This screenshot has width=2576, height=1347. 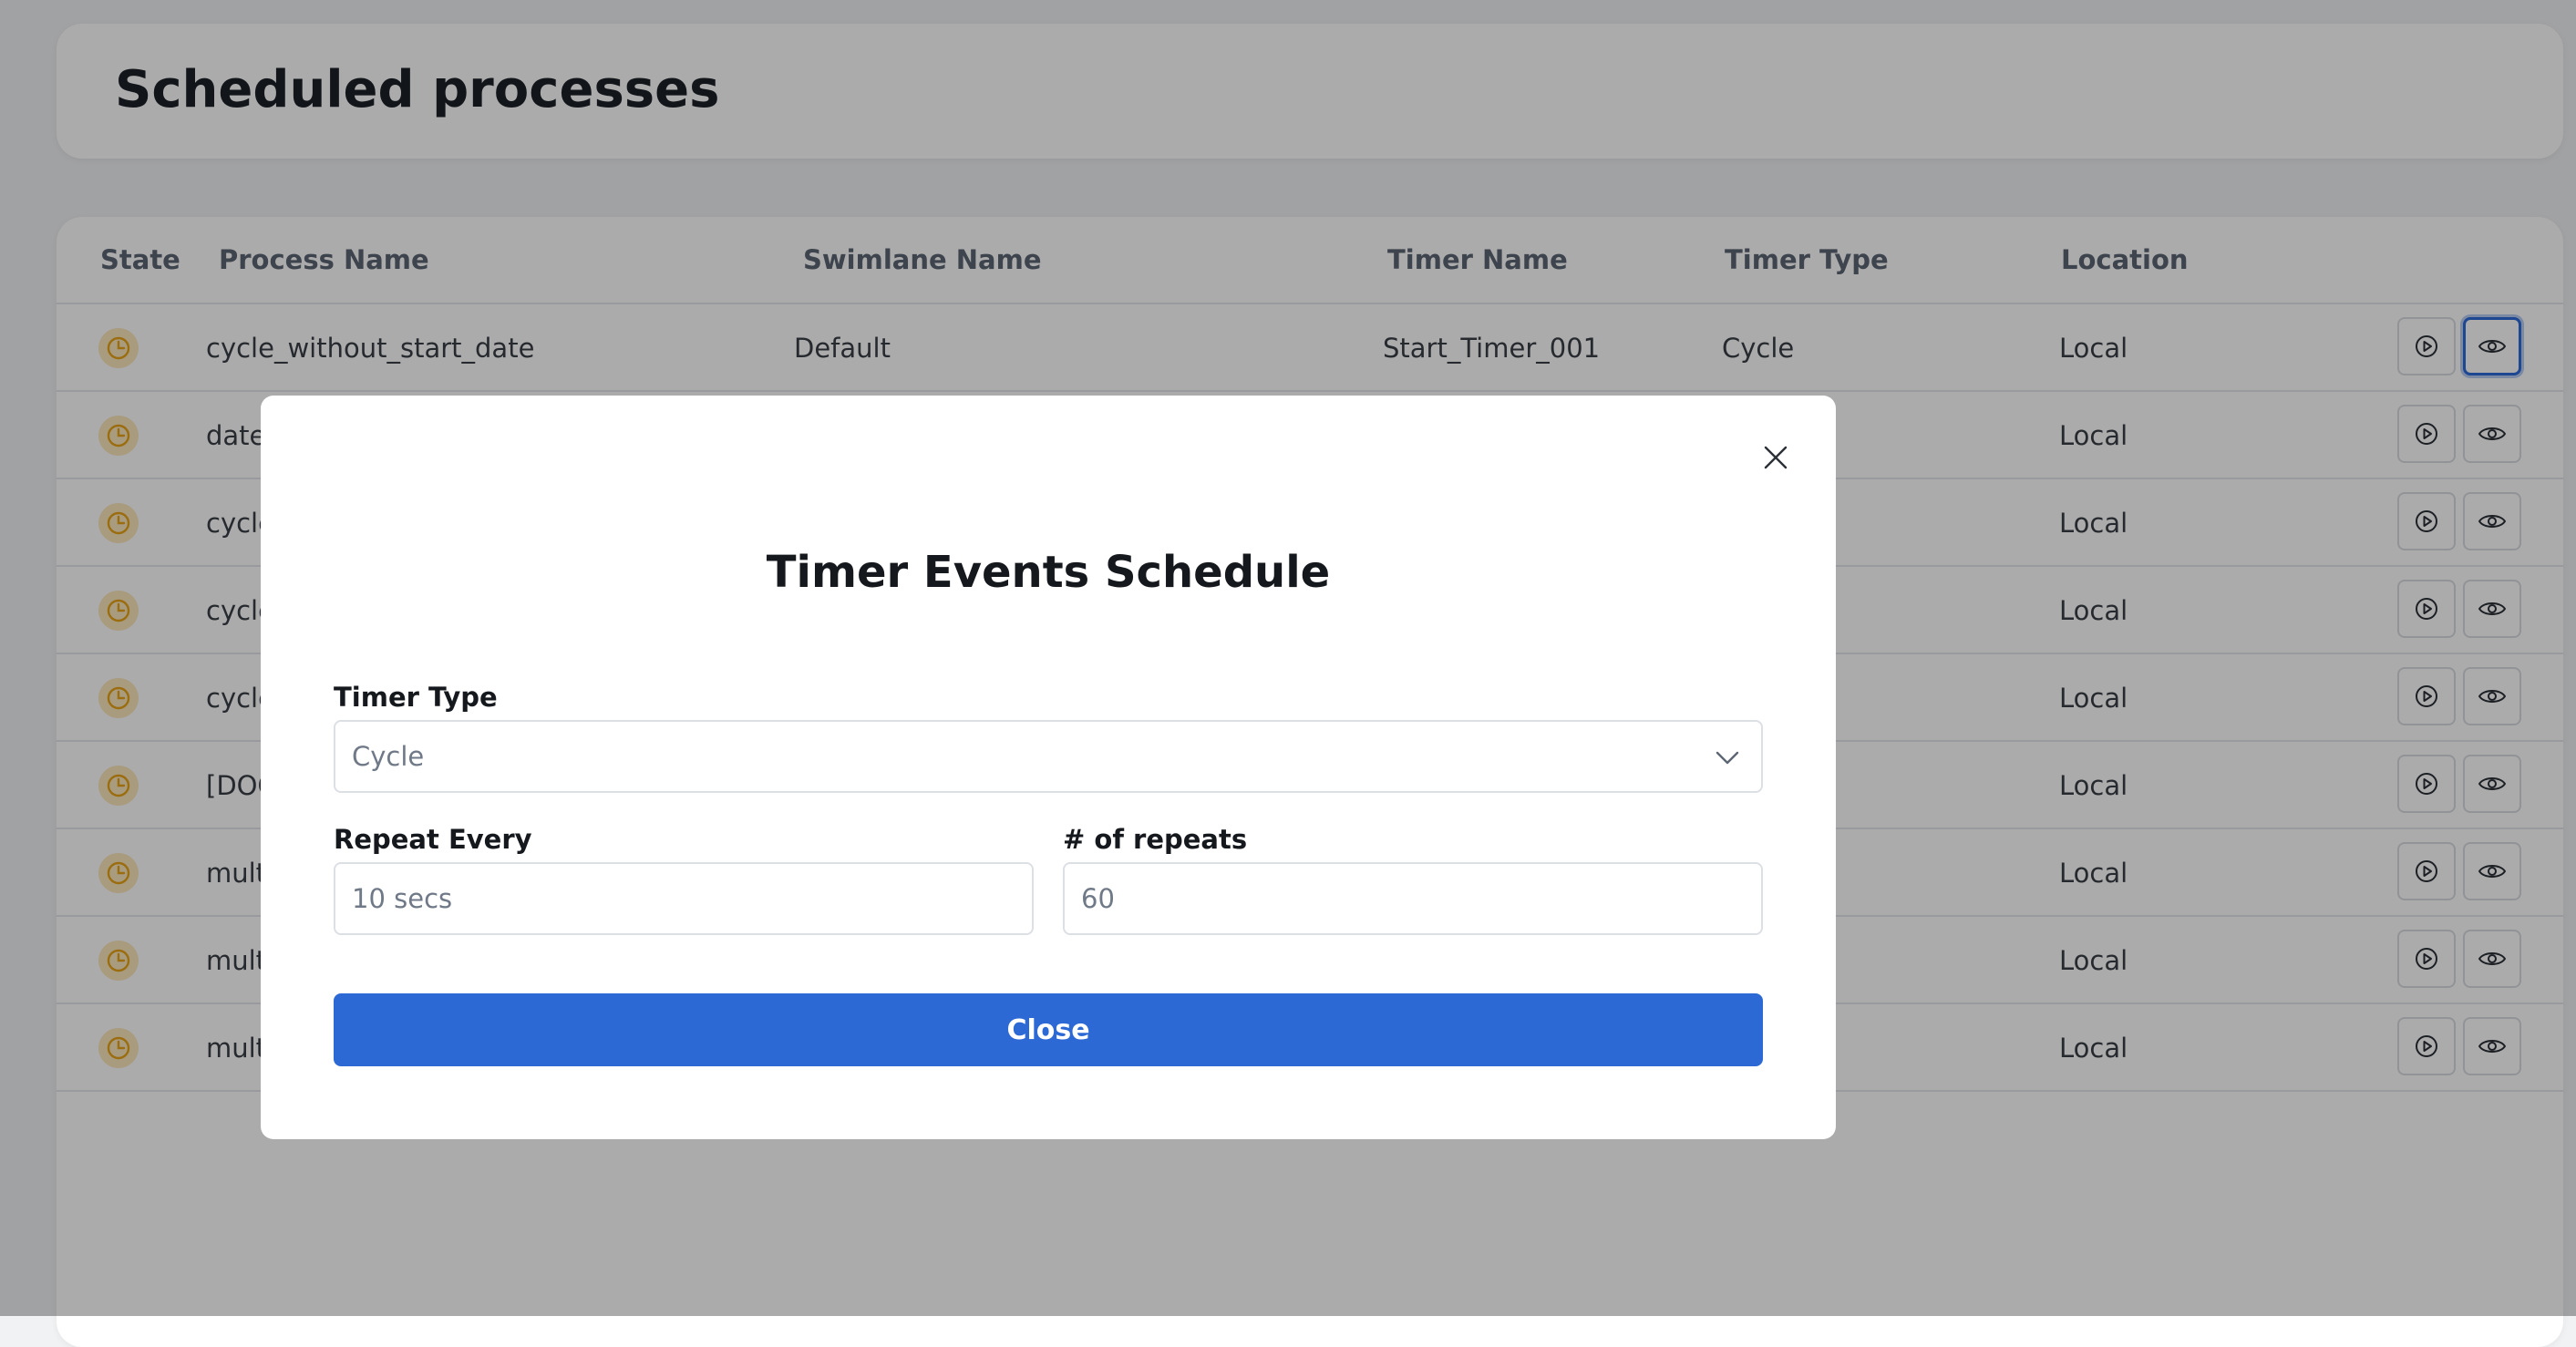 What do you see at coordinates (416, 697) in the screenshot?
I see `timer-type-label: Timer Type` at bounding box center [416, 697].